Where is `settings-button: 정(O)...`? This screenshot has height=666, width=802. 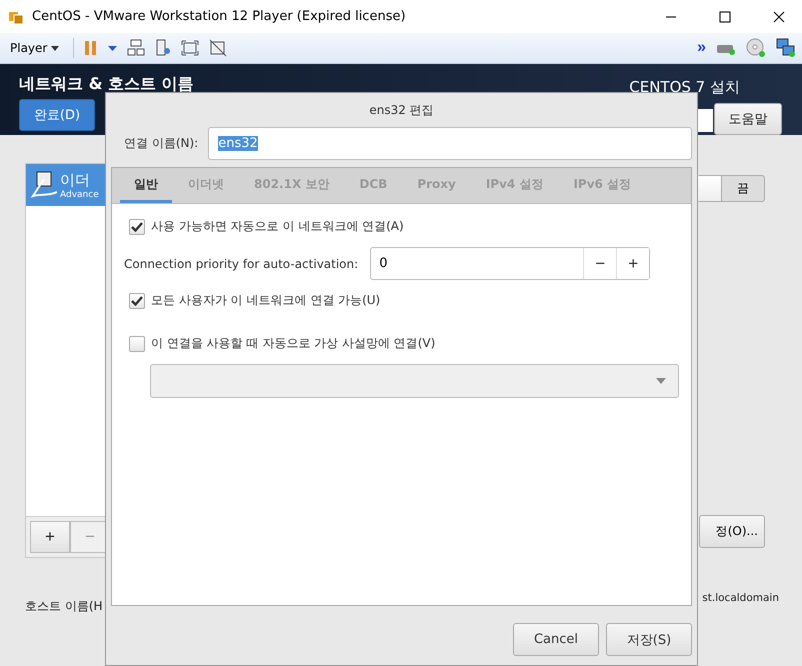 settings-button: 정(O)... is located at coordinates (732, 531).